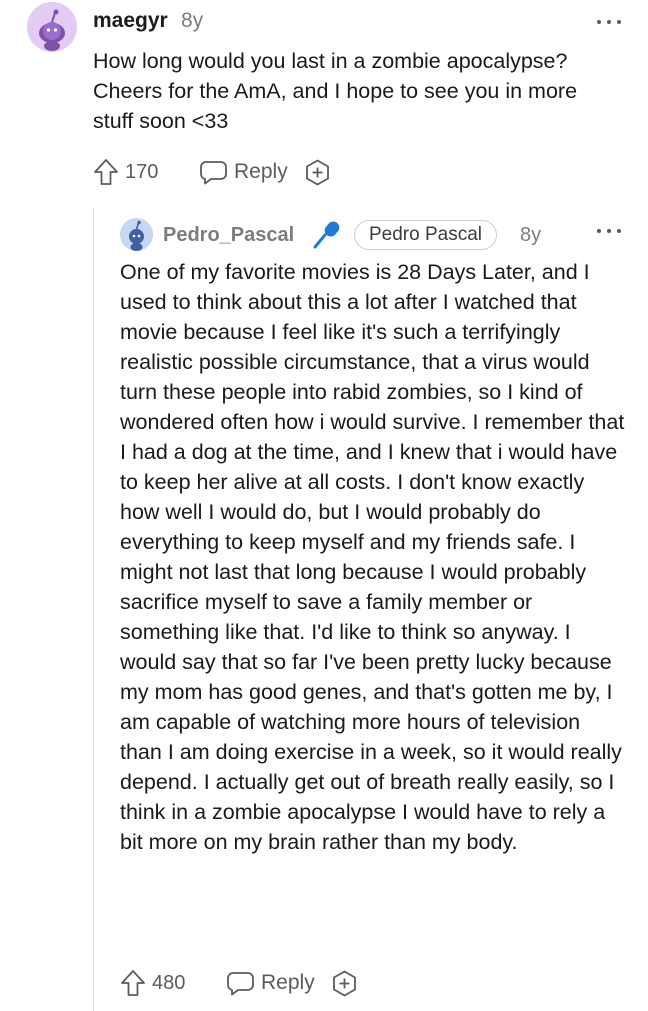 This screenshot has height=1011, width=648. What do you see at coordinates (228, 235) in the screenshot?
I see `username: Pedro_Pascal` at bounding box center [228, 235].